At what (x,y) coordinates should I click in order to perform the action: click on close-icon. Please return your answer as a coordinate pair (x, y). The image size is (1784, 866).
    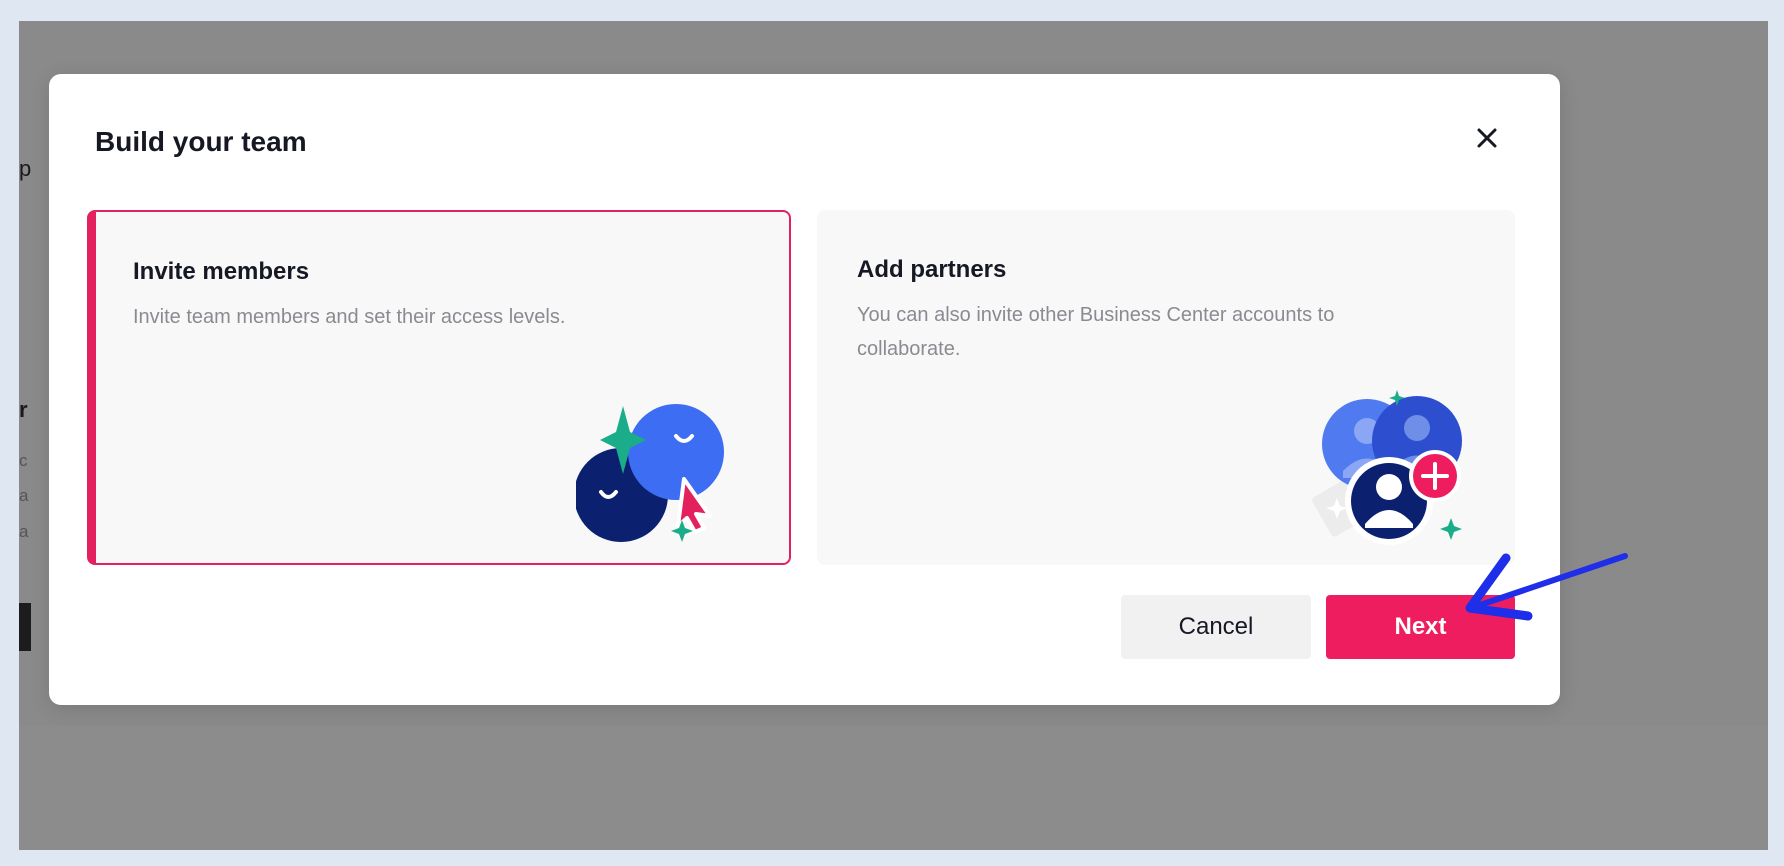
    Looking at the image, I should click on (1487, 138).